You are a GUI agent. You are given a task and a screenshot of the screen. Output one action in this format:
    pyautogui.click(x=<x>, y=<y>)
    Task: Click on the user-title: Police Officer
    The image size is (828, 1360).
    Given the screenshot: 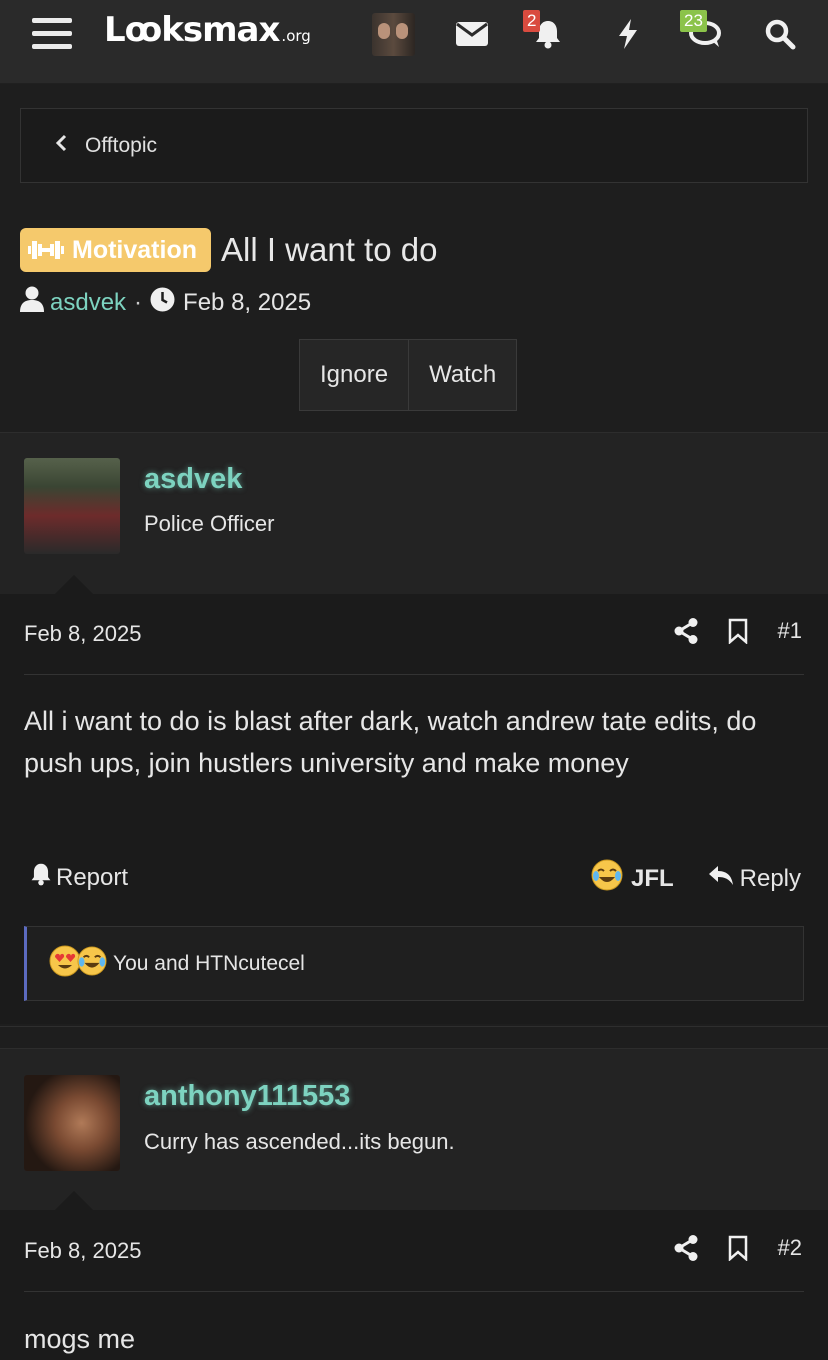 What is the action you would take?
    pyautogui.click(x=209, y=523)
    